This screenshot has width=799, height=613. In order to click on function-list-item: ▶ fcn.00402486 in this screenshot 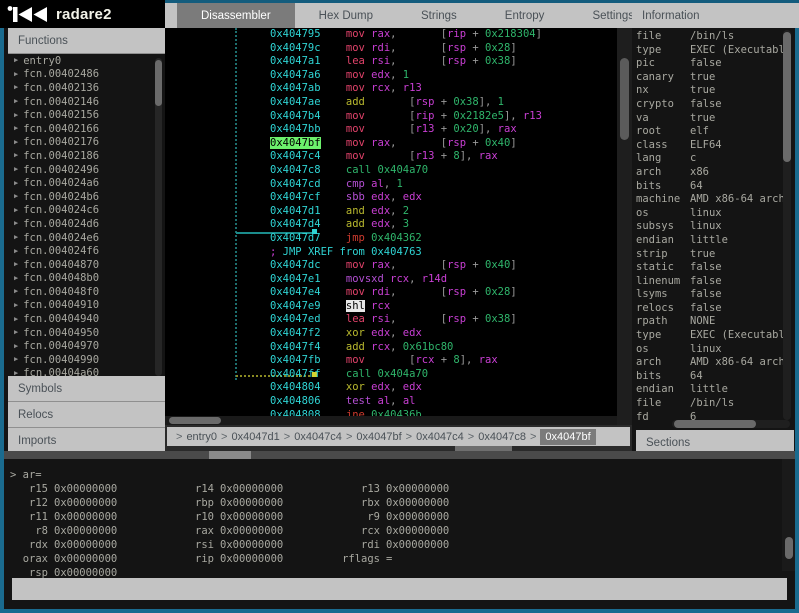, I will do `click(86, 75)`.